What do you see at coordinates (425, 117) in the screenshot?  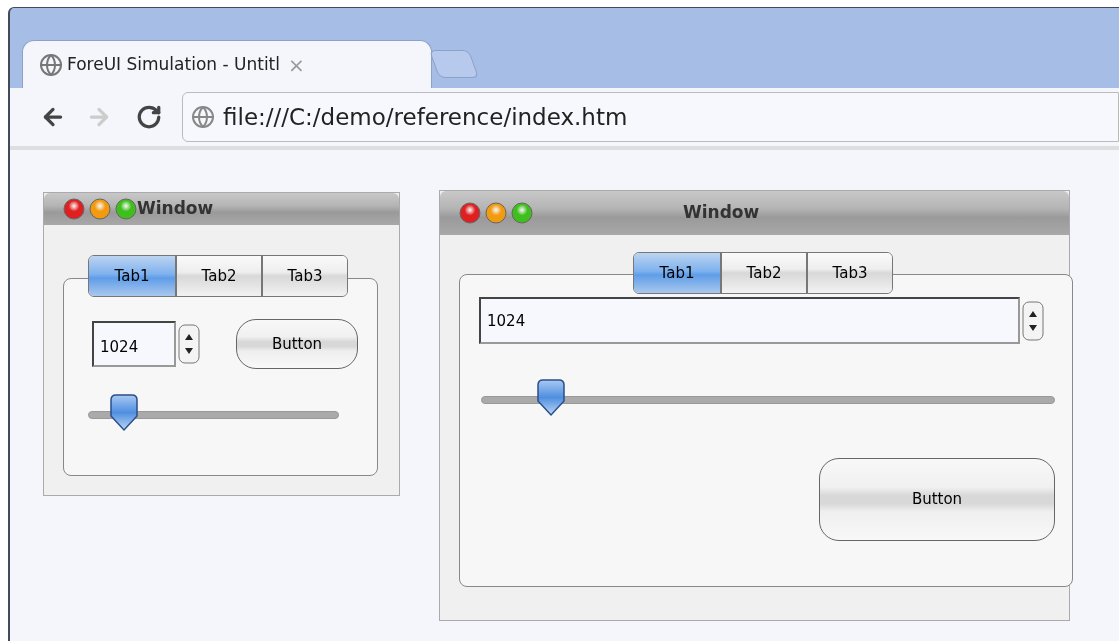 I see `url-text: file:///C:/demo/reference/index.htm` at bounding box center [425, 117].